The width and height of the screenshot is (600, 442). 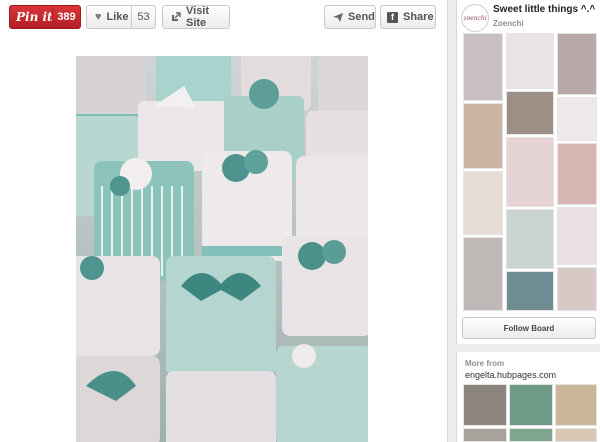 I want to click on pin-it-button: Pin it 389, so click(x=45, y=17).